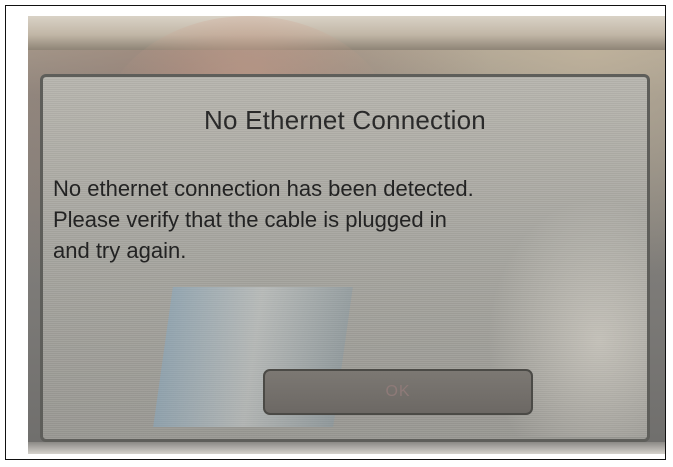  I want to click on dialog-title: No Ethernet Connection, so click(345, 120).